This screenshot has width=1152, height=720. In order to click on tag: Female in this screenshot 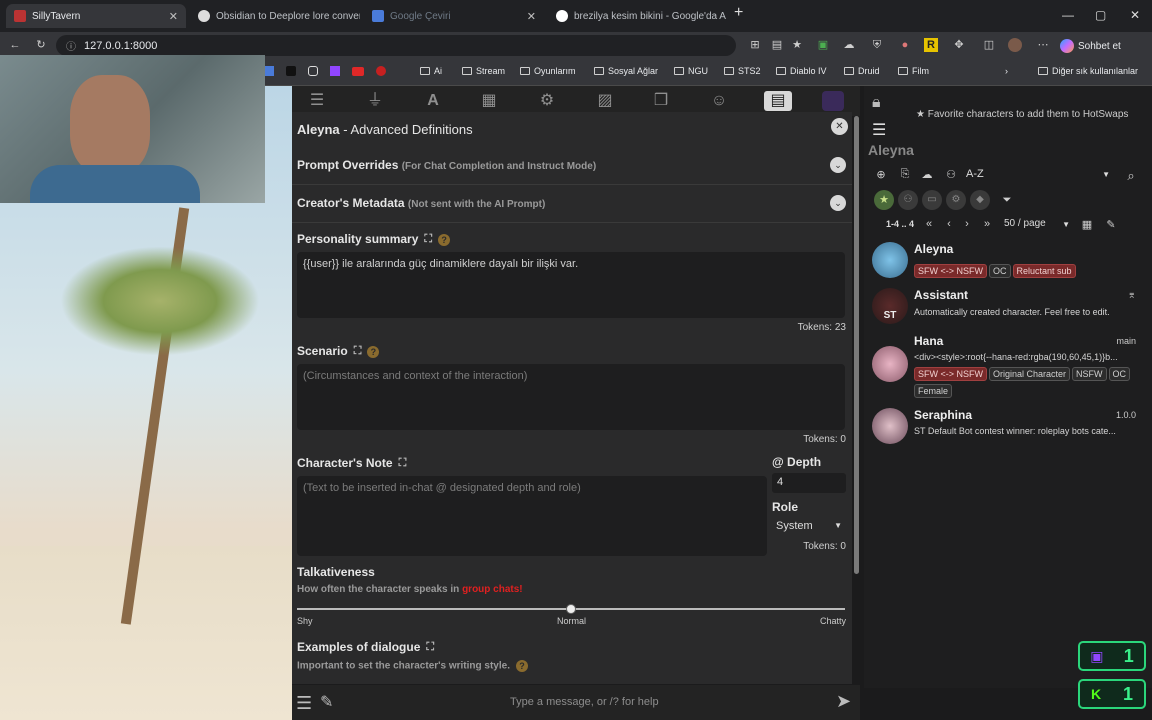, I will do `click(933, 391)`.